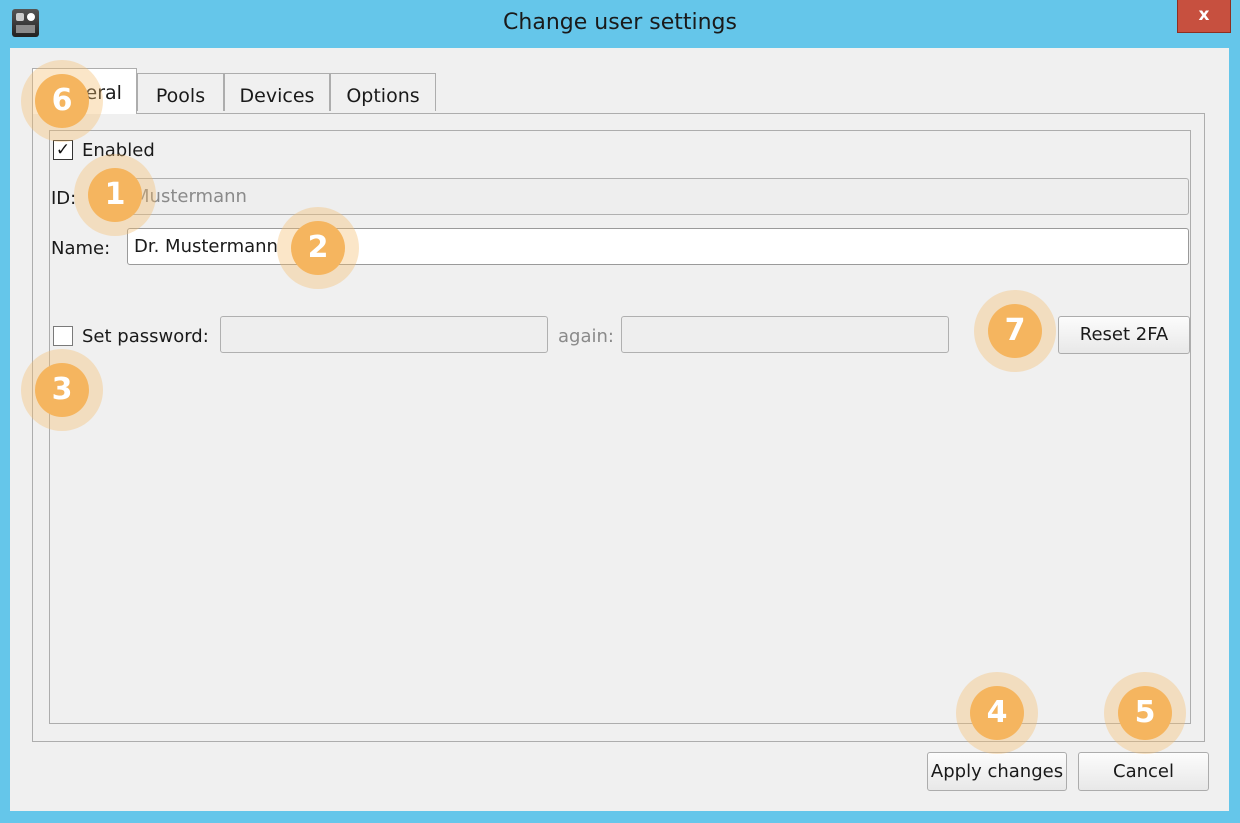  Describe the element at coordinates (658, 196) in the screenshot. I see `id-field` at that location.